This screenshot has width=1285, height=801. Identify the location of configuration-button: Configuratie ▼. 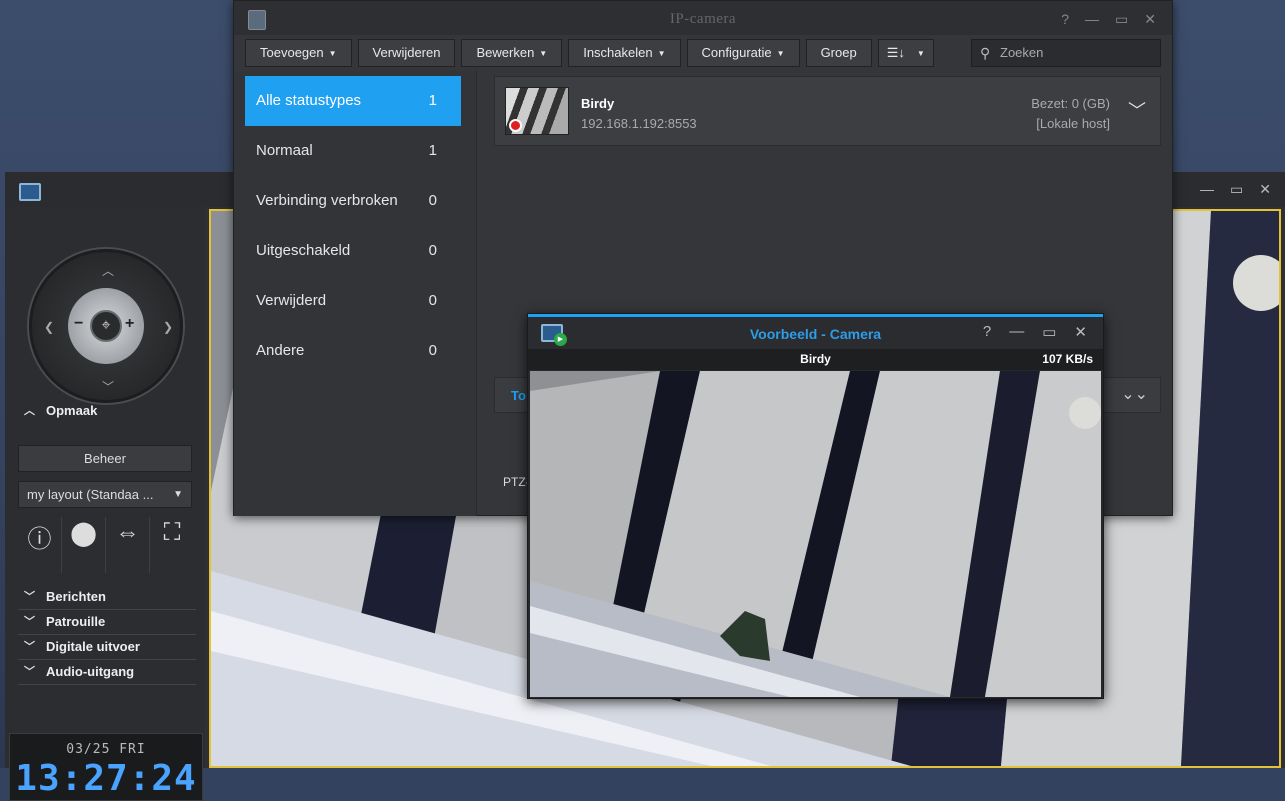
(743, 53).